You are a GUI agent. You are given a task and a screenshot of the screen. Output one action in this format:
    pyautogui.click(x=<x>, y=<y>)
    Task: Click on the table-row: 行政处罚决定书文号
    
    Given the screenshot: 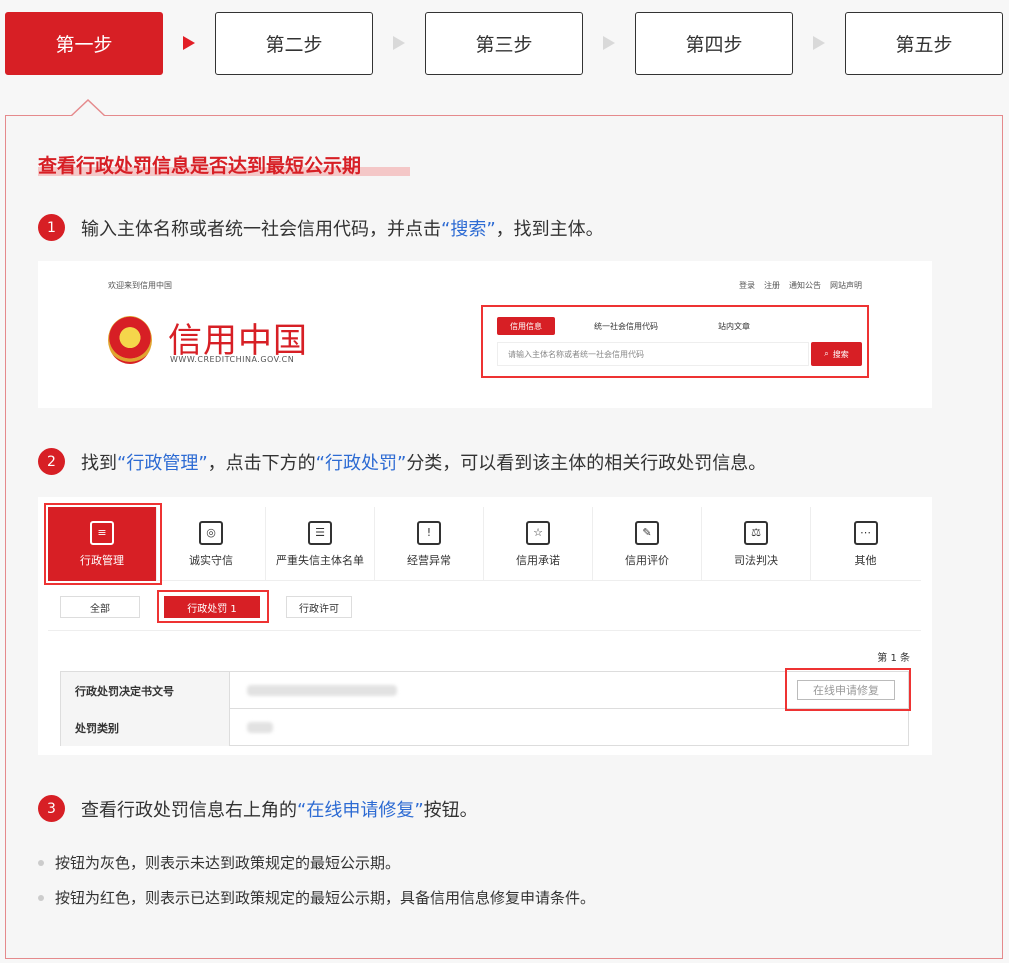 What is the action you would take?
    pyautogui.click(x=485, y=690)
    